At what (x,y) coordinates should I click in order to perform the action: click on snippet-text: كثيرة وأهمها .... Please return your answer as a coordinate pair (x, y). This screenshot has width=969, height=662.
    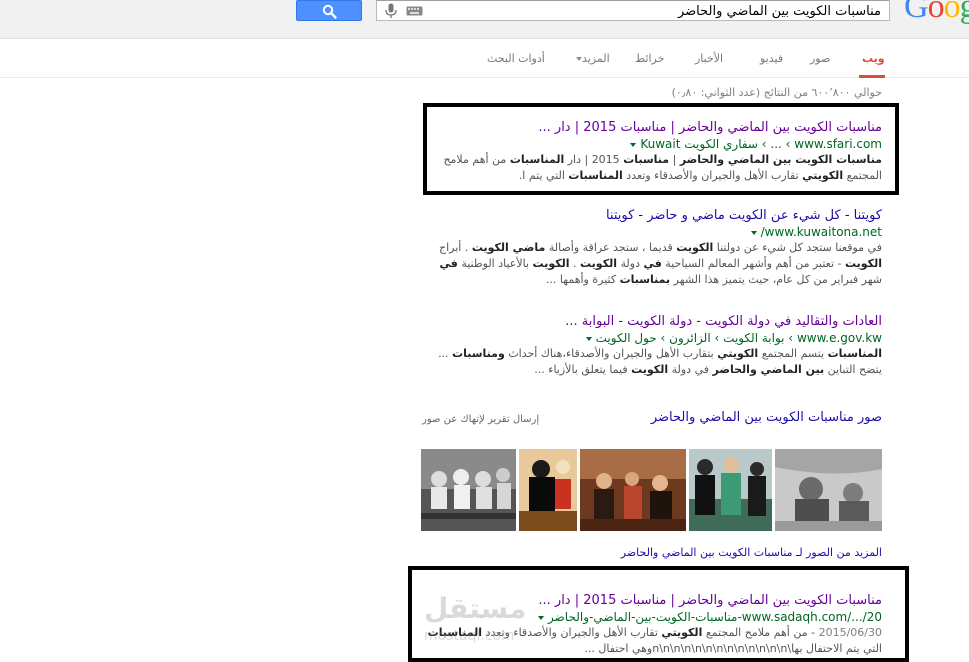
    Looking at the image, I should click on (582, 279).